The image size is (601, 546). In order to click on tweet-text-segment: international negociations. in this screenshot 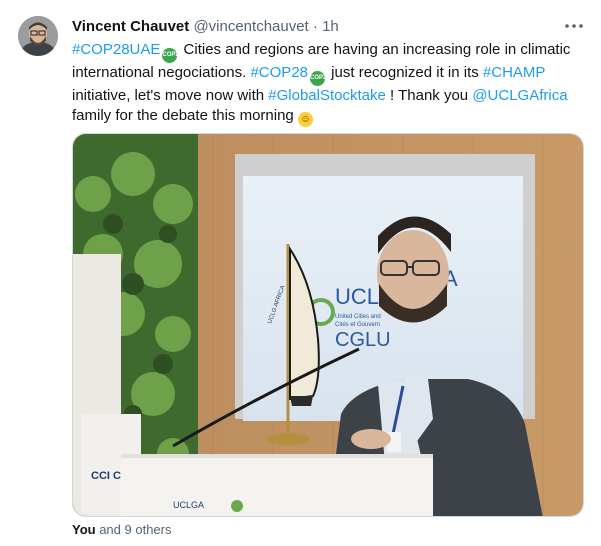, I will do `click(161, 72)`.